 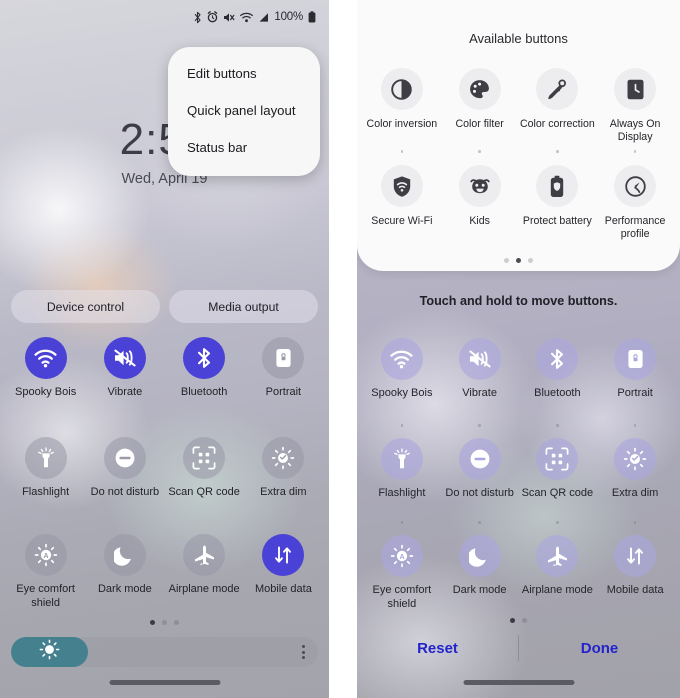 What do you see at coordinates (437, 648) in the screenshot?
I see `reset-button: Reset` at bounding box center [437, 648].